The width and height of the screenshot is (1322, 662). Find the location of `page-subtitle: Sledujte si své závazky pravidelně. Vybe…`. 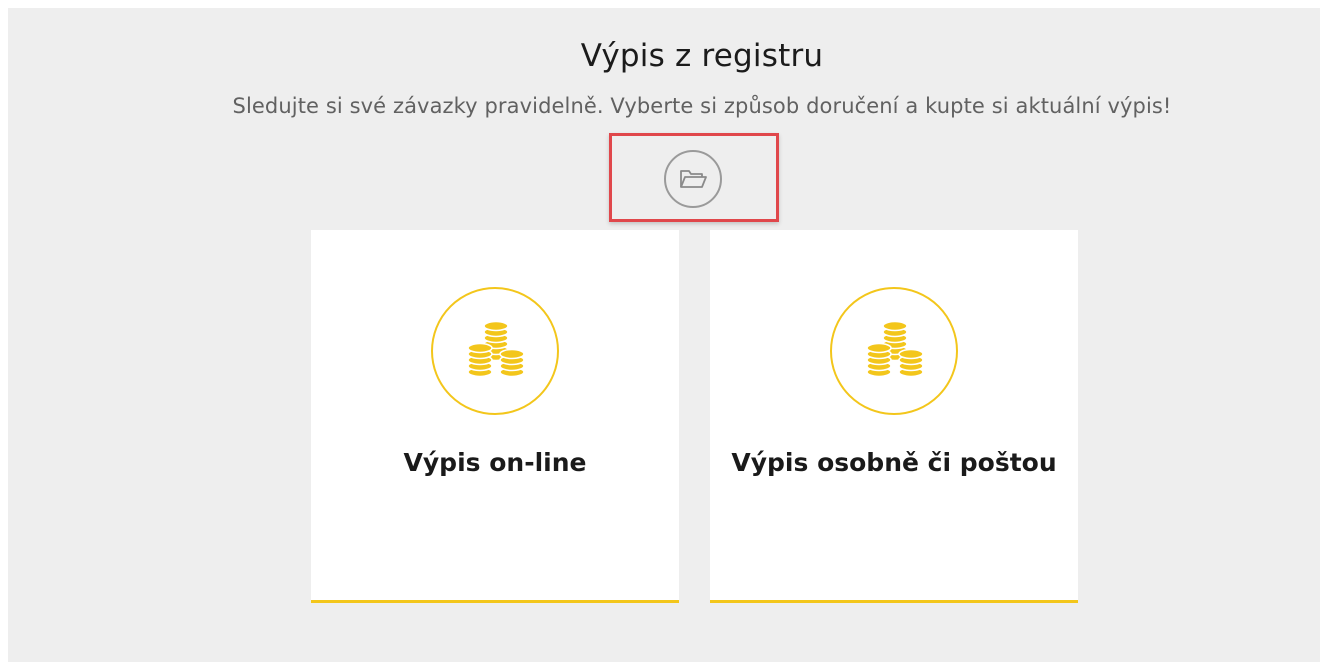

page-subtitle: Sledujte si své závazky pravidelně. Vybe… is located at coordinates (702, 106).